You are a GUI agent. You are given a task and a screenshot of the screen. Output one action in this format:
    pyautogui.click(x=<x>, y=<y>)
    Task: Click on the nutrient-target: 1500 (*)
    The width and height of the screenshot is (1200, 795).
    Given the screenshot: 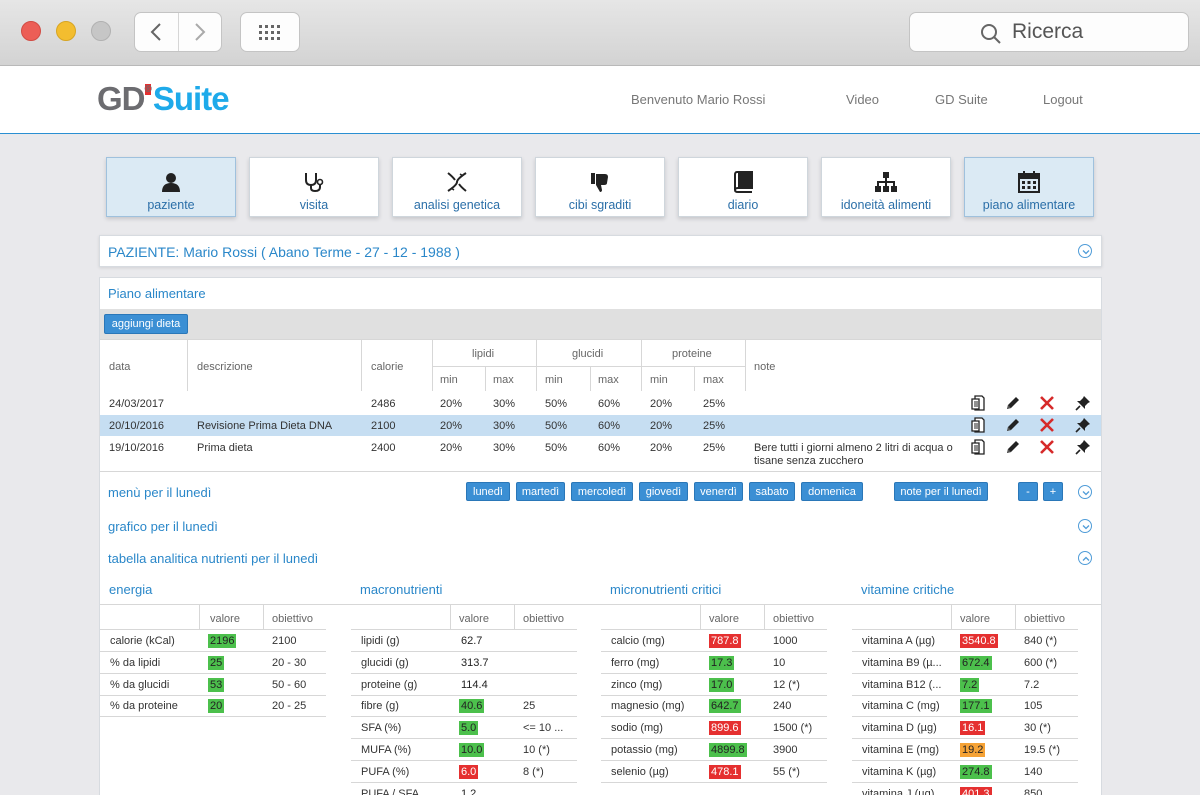 What is the action you would take?
    pyautogui.click(x=793, y=728)
    